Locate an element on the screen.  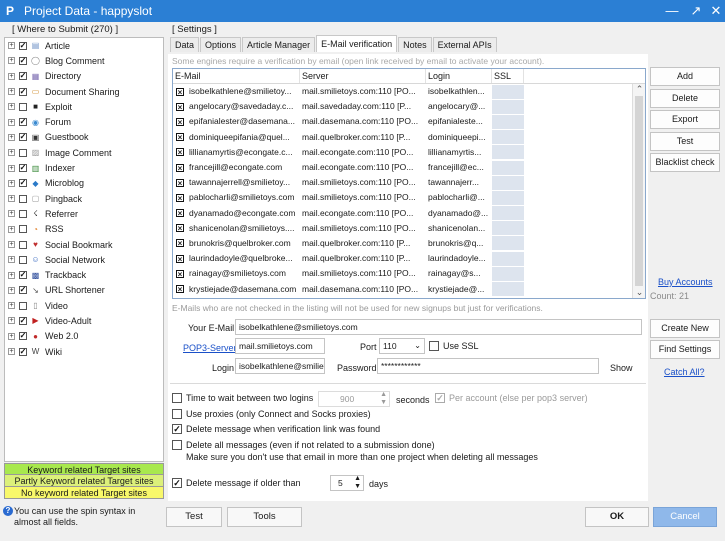
ok-button: OK is located at coordinates (617, 517).